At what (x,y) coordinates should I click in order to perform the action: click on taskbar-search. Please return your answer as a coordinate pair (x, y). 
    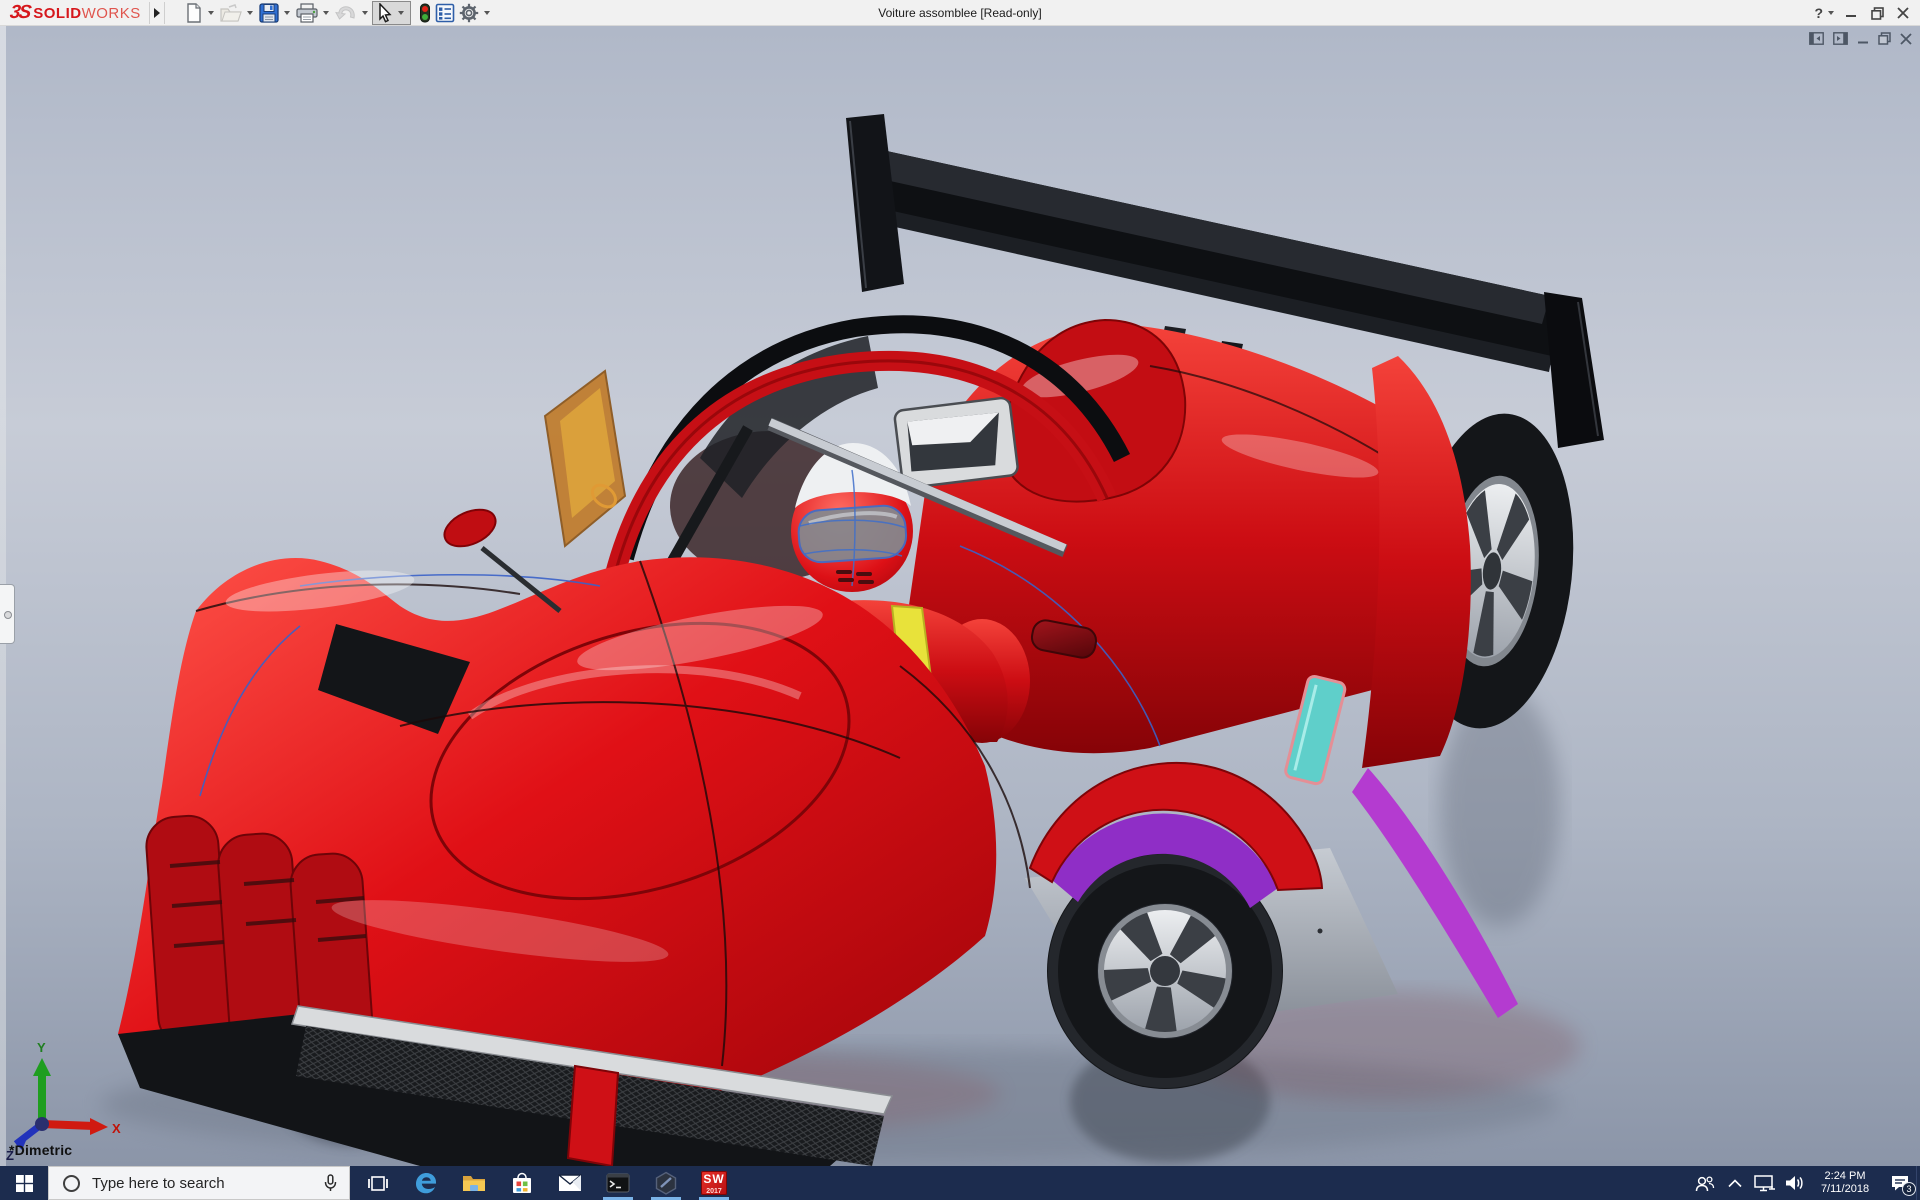
    Looking at the image, I should click on (199, 1183).